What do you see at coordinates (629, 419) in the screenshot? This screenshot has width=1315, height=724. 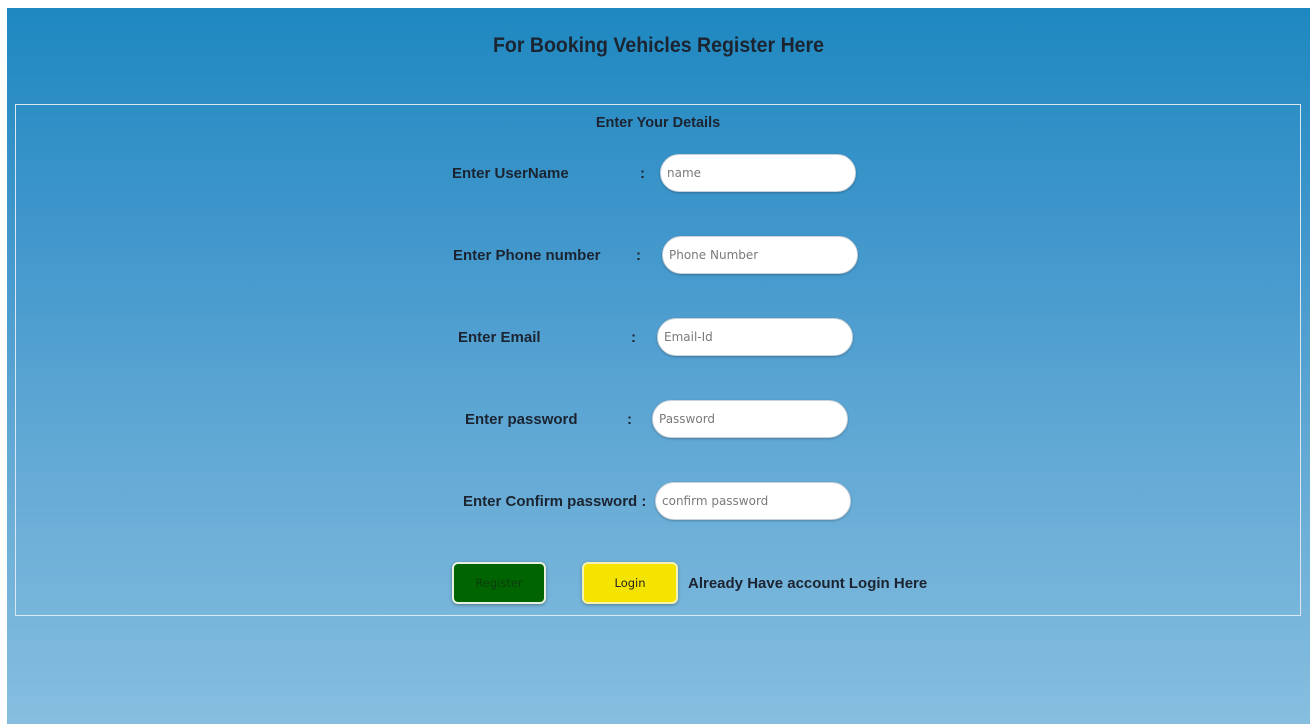 I see `password-colon: :` at bounding box center [629, 419].